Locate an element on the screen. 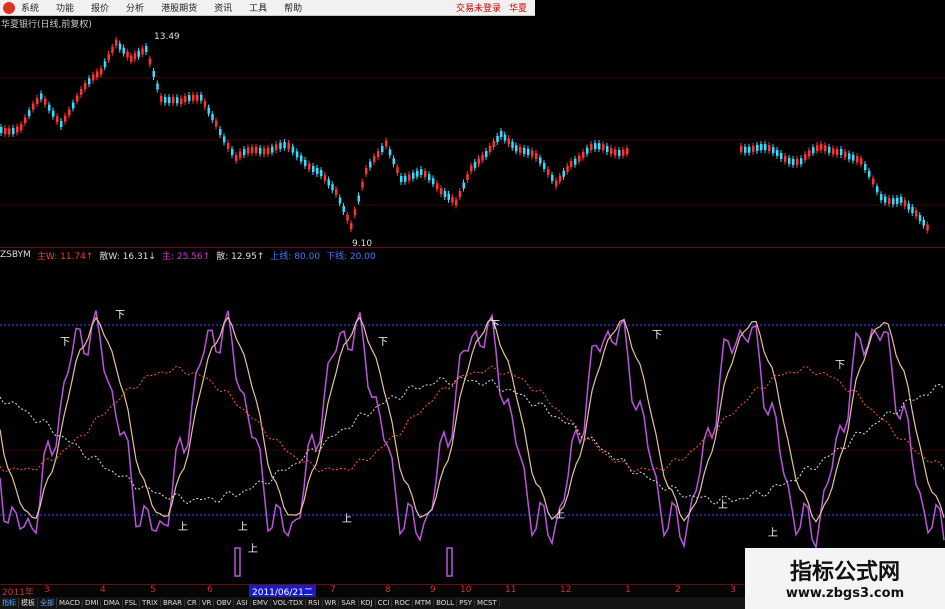 This screenshot has height=609, width=945. tab-rsi: RSI is located at coordinates (314, 603).